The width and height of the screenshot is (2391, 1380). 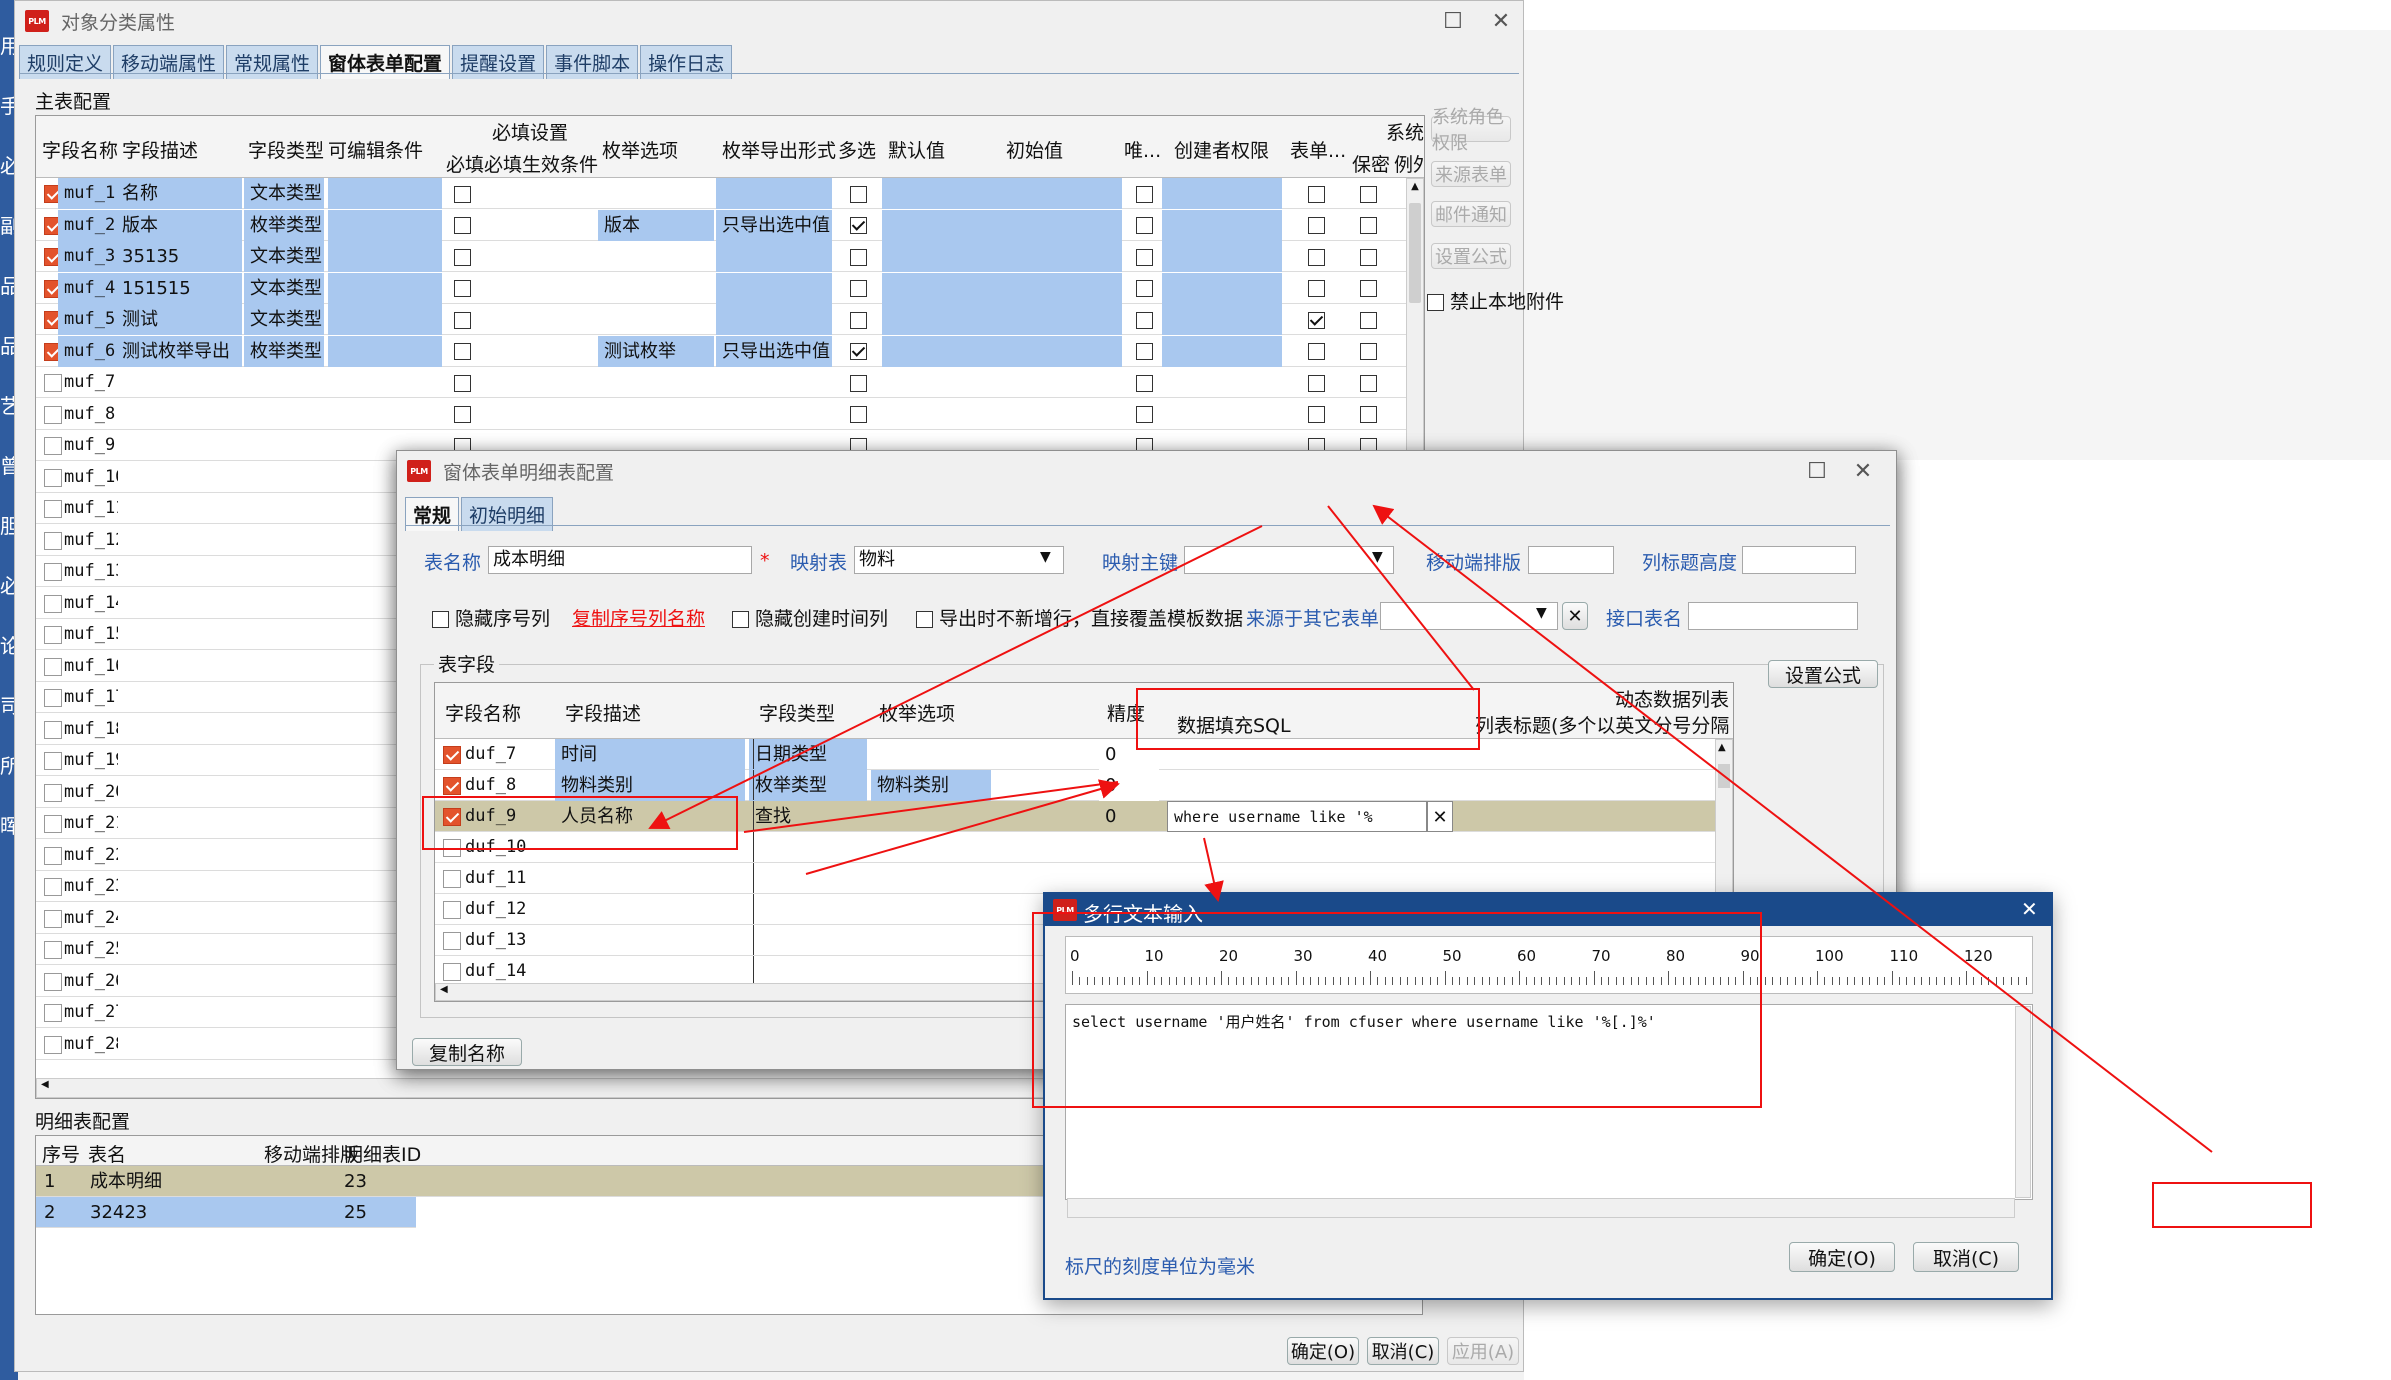 What do you see at coordinates (160, 149) in the screenshot?
I see `col-field-desc: 字段描述` at bounding box center [160, 149].